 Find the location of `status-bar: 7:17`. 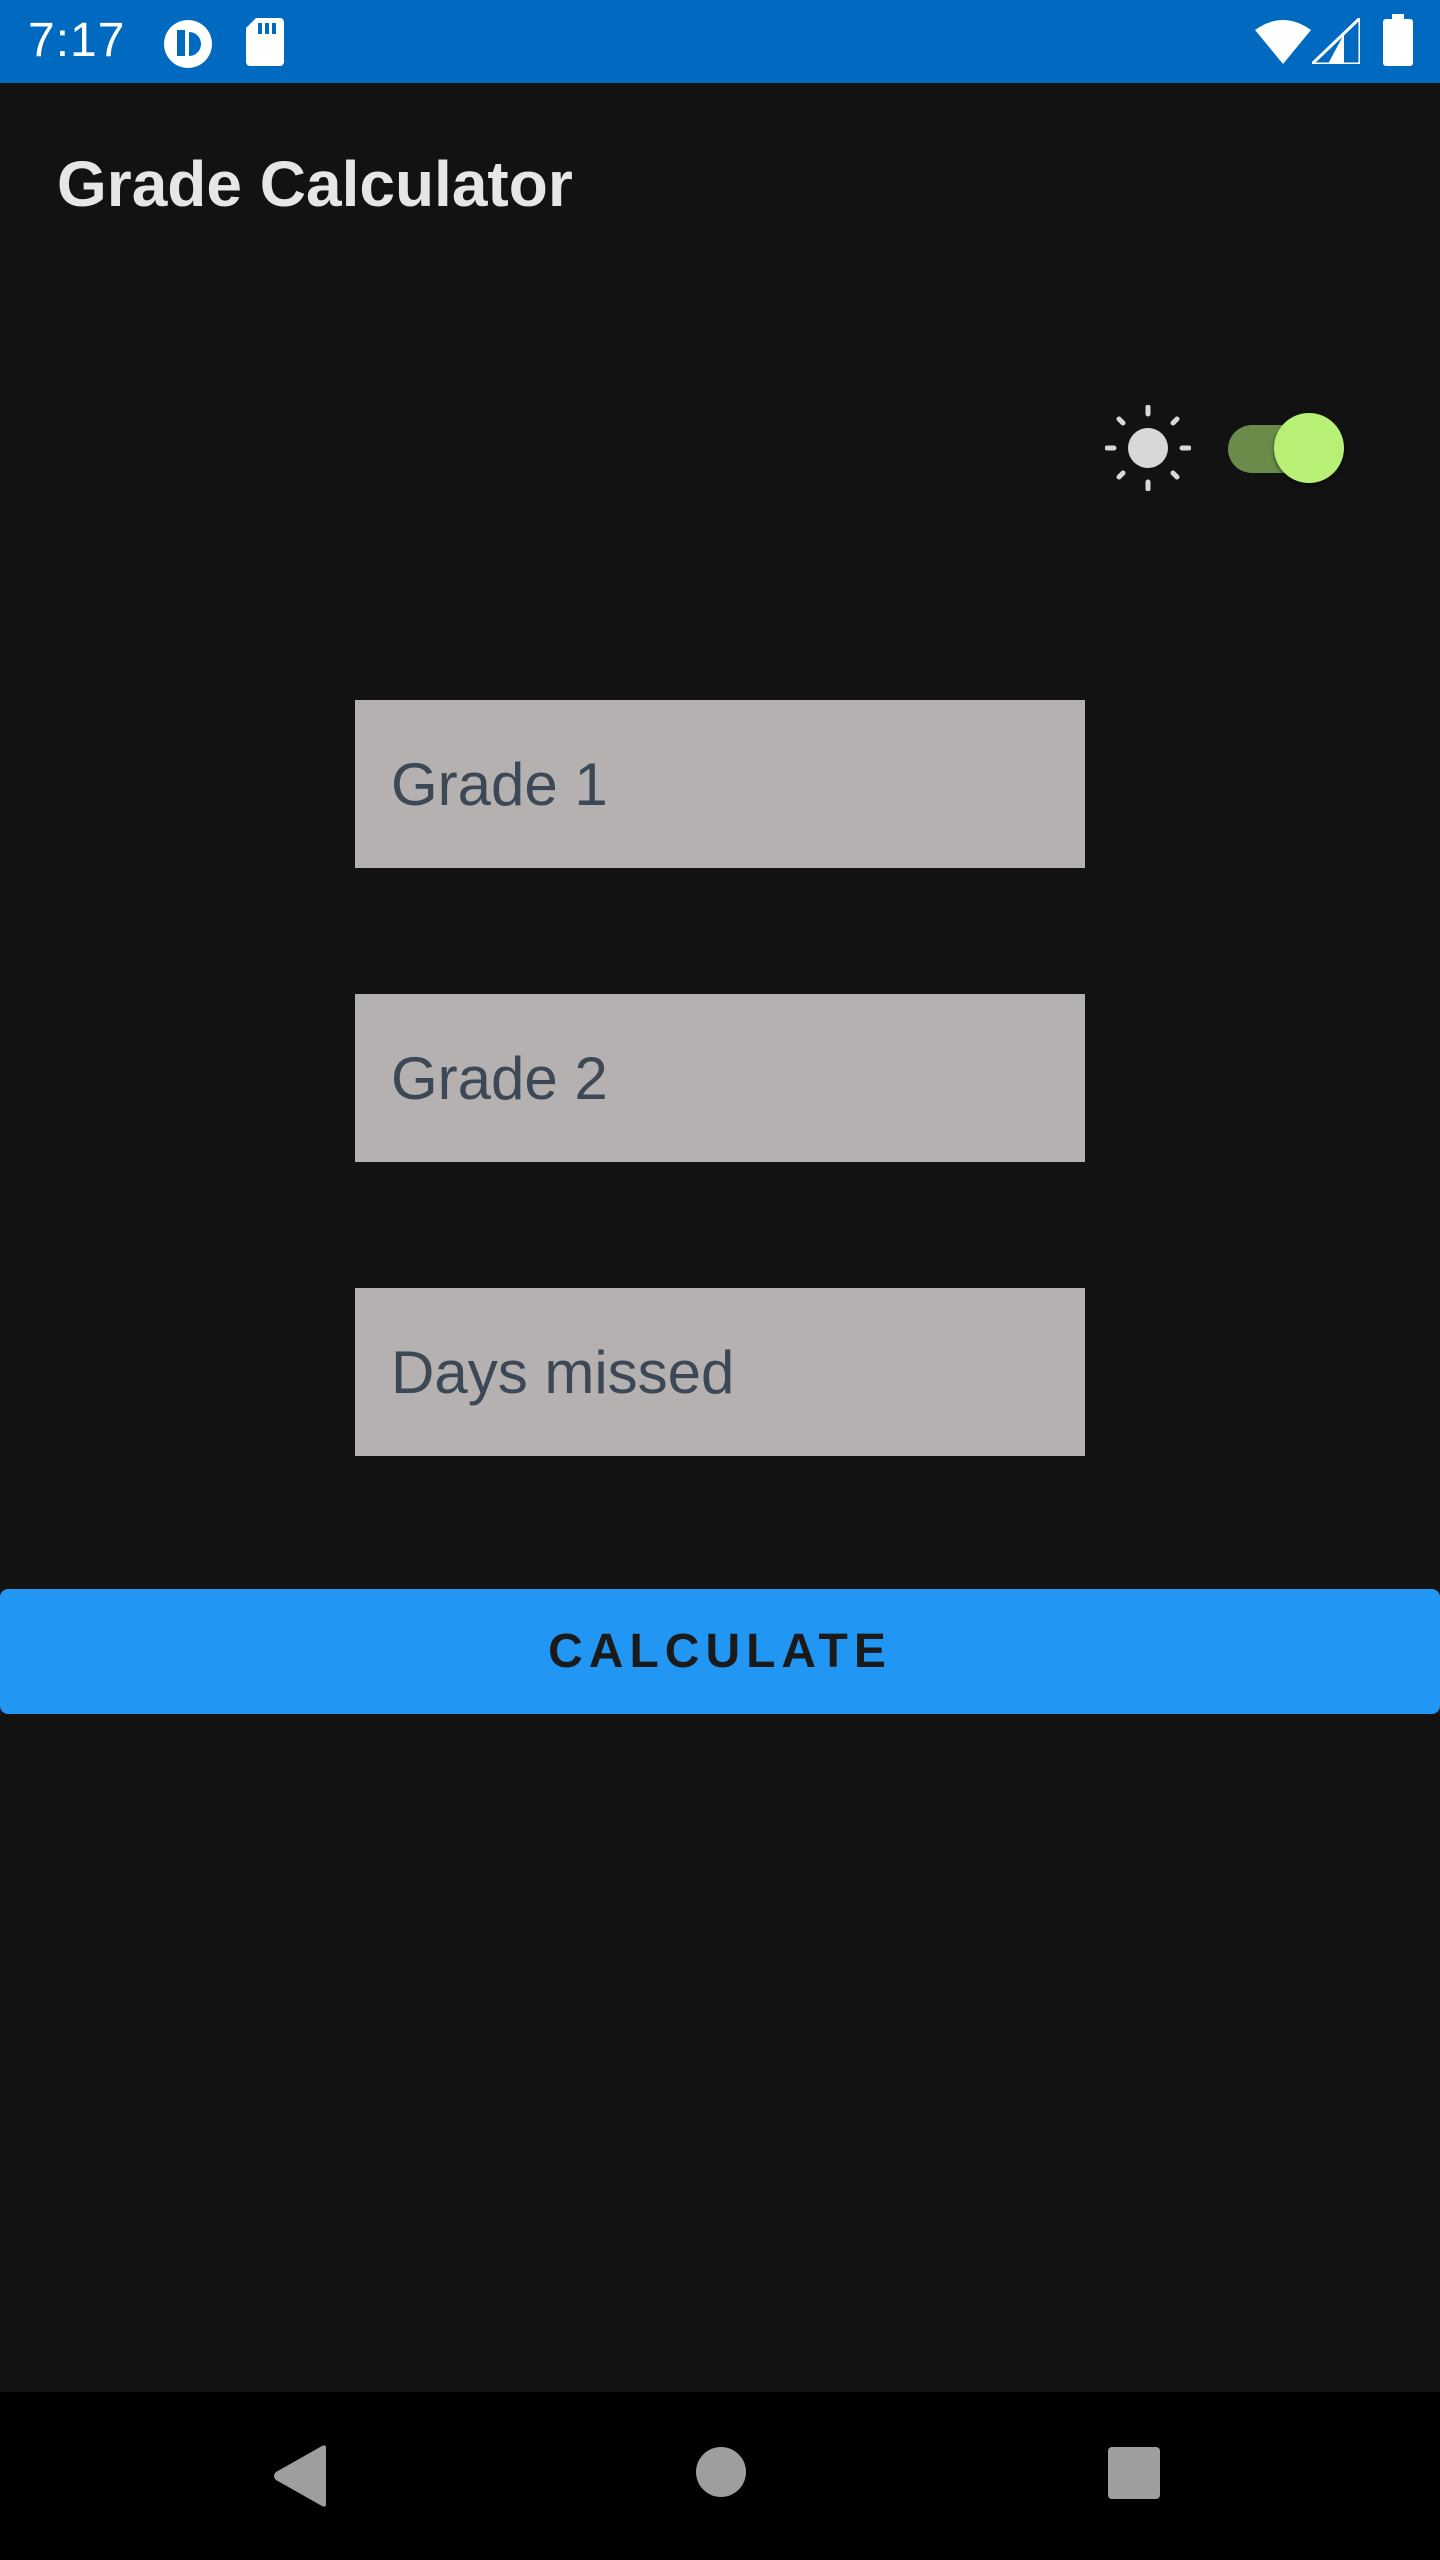

status-bar: 7:17 is located at coordinates (720, 41).